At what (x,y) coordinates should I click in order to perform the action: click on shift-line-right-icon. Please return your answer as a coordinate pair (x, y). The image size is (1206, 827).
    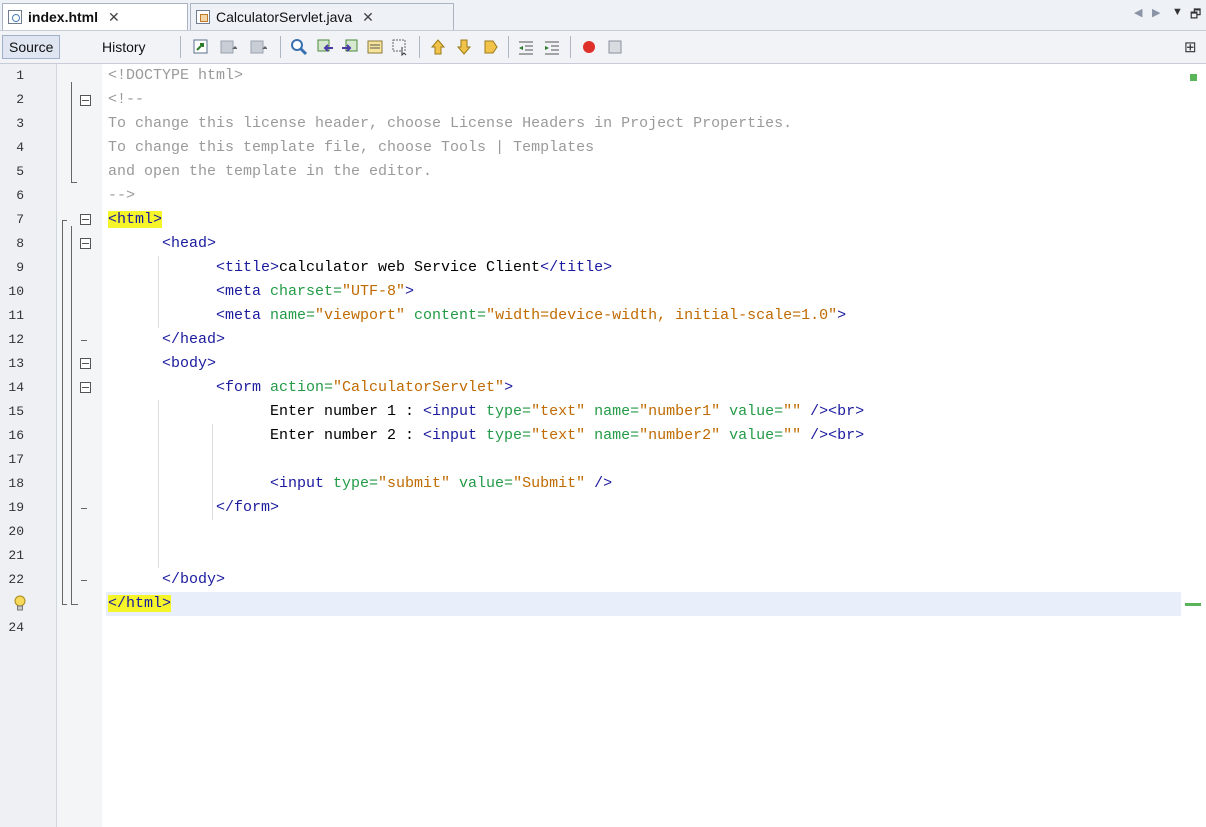
    Looking at the image, I should click on (552, 47).